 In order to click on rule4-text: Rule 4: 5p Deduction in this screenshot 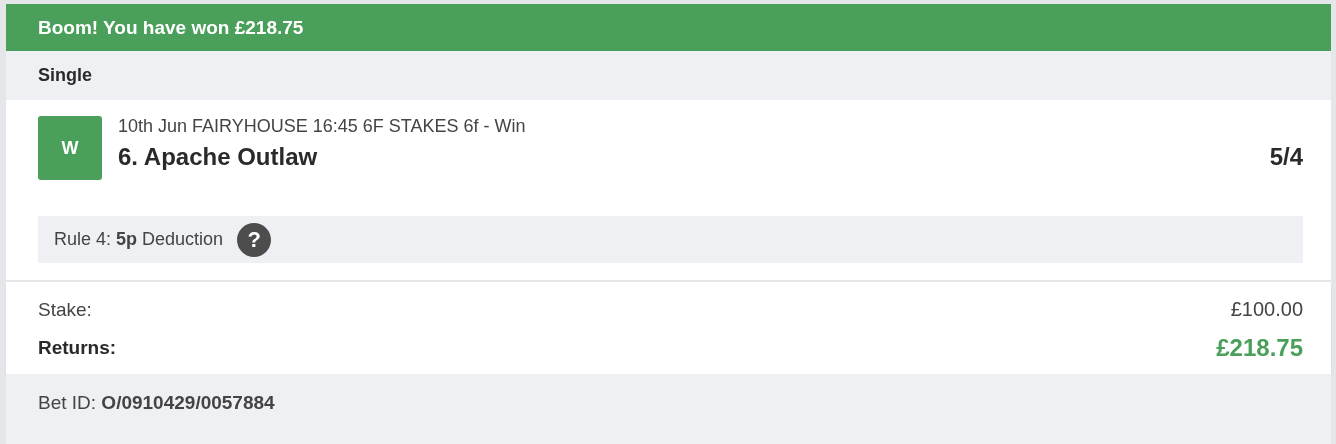, I will do `click(139, 239)`.